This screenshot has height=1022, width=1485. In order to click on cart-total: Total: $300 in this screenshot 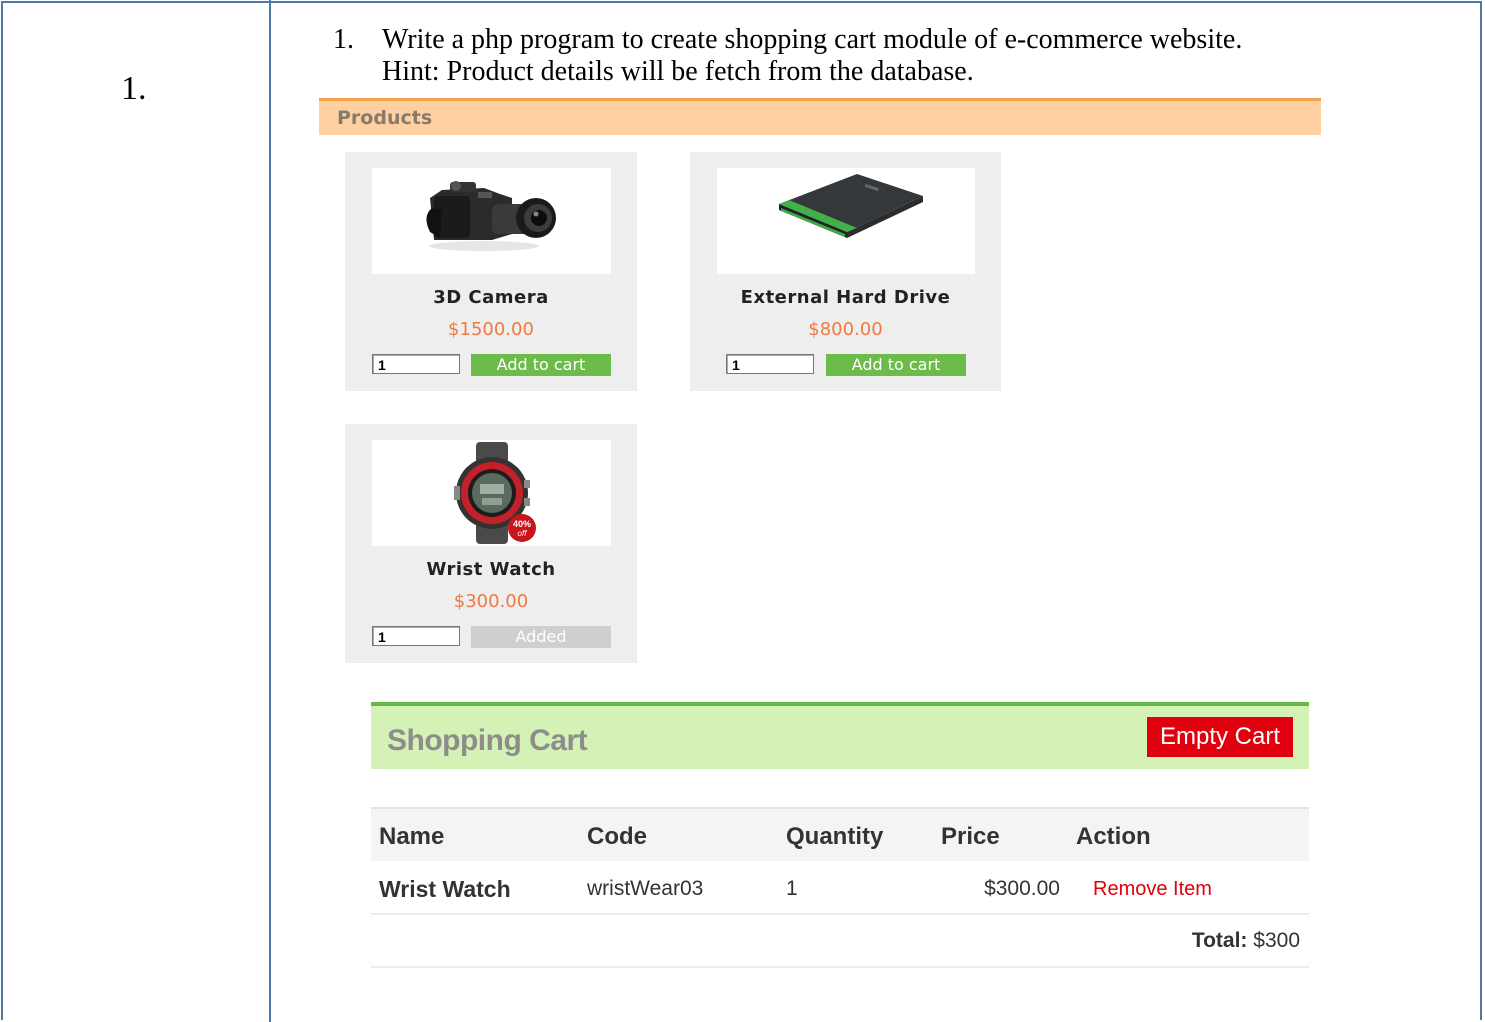, I will do `click(1246, 941)`.